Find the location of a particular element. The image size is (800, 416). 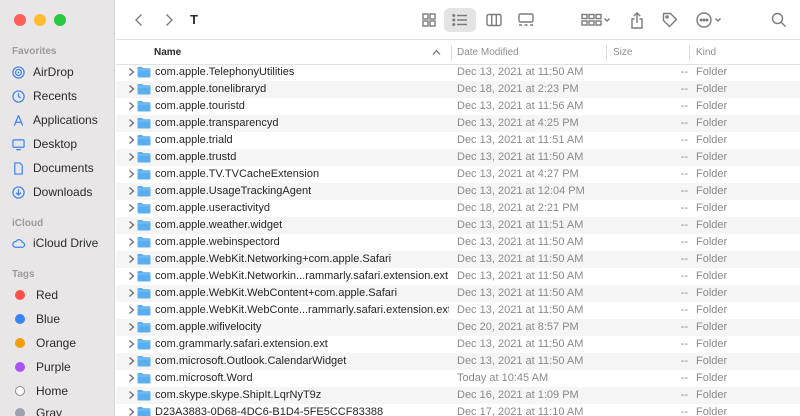

close-window-button is located at coordinates (20, 20).